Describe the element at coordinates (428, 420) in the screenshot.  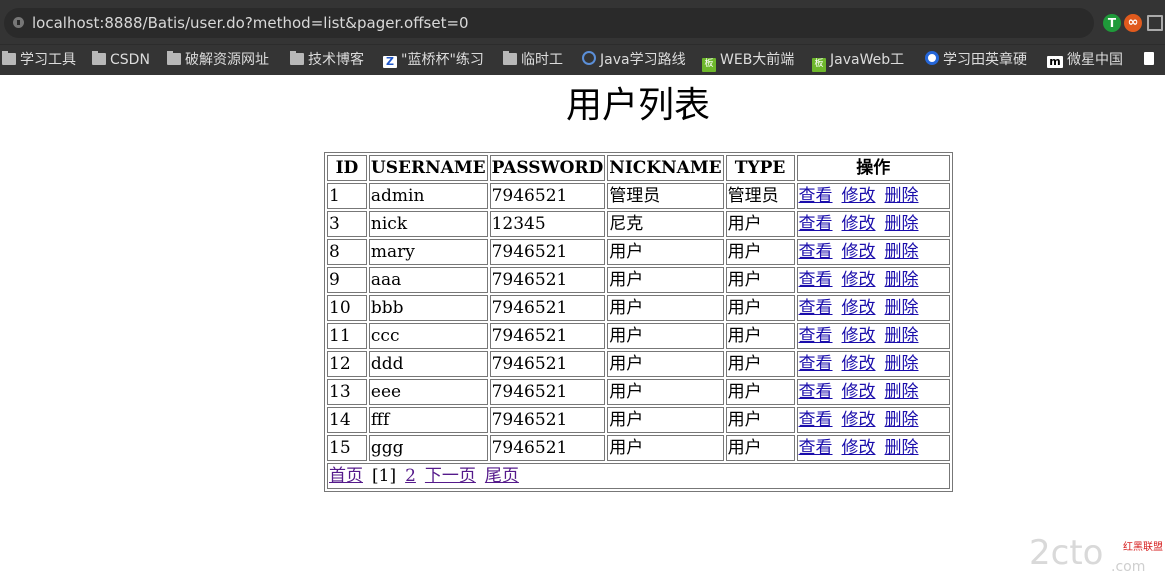
I see `cell-username: fff` at that location.